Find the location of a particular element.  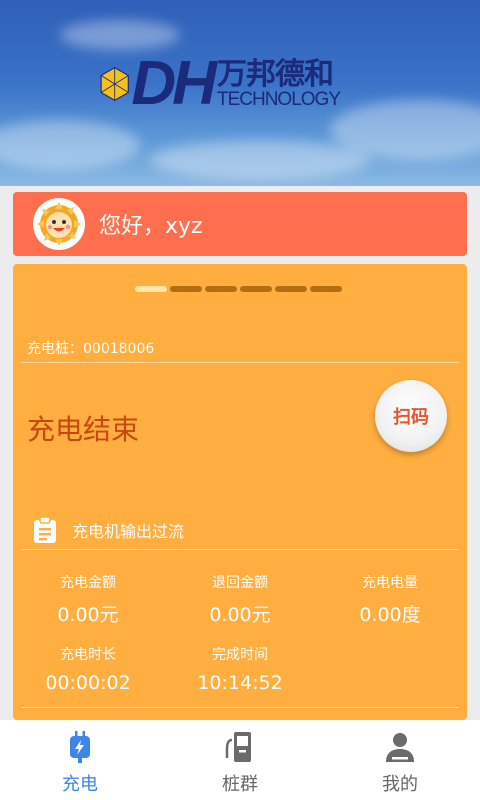

scan-qr-button: 扫码 is located at coordinates (411, 416).